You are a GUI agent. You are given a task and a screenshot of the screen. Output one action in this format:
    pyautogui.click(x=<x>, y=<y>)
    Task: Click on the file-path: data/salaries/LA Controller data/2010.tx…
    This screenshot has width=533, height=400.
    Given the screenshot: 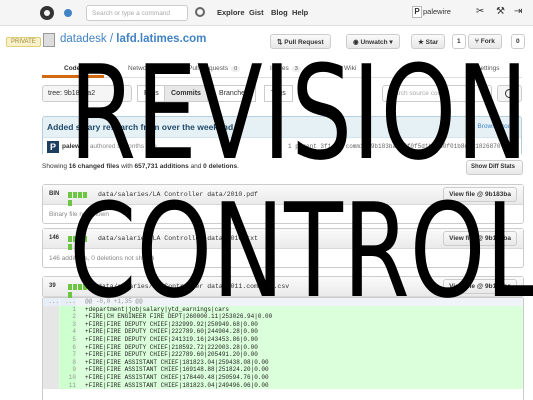 What is the action you would take?
    pyautogui.click(x=178, y=238)
    